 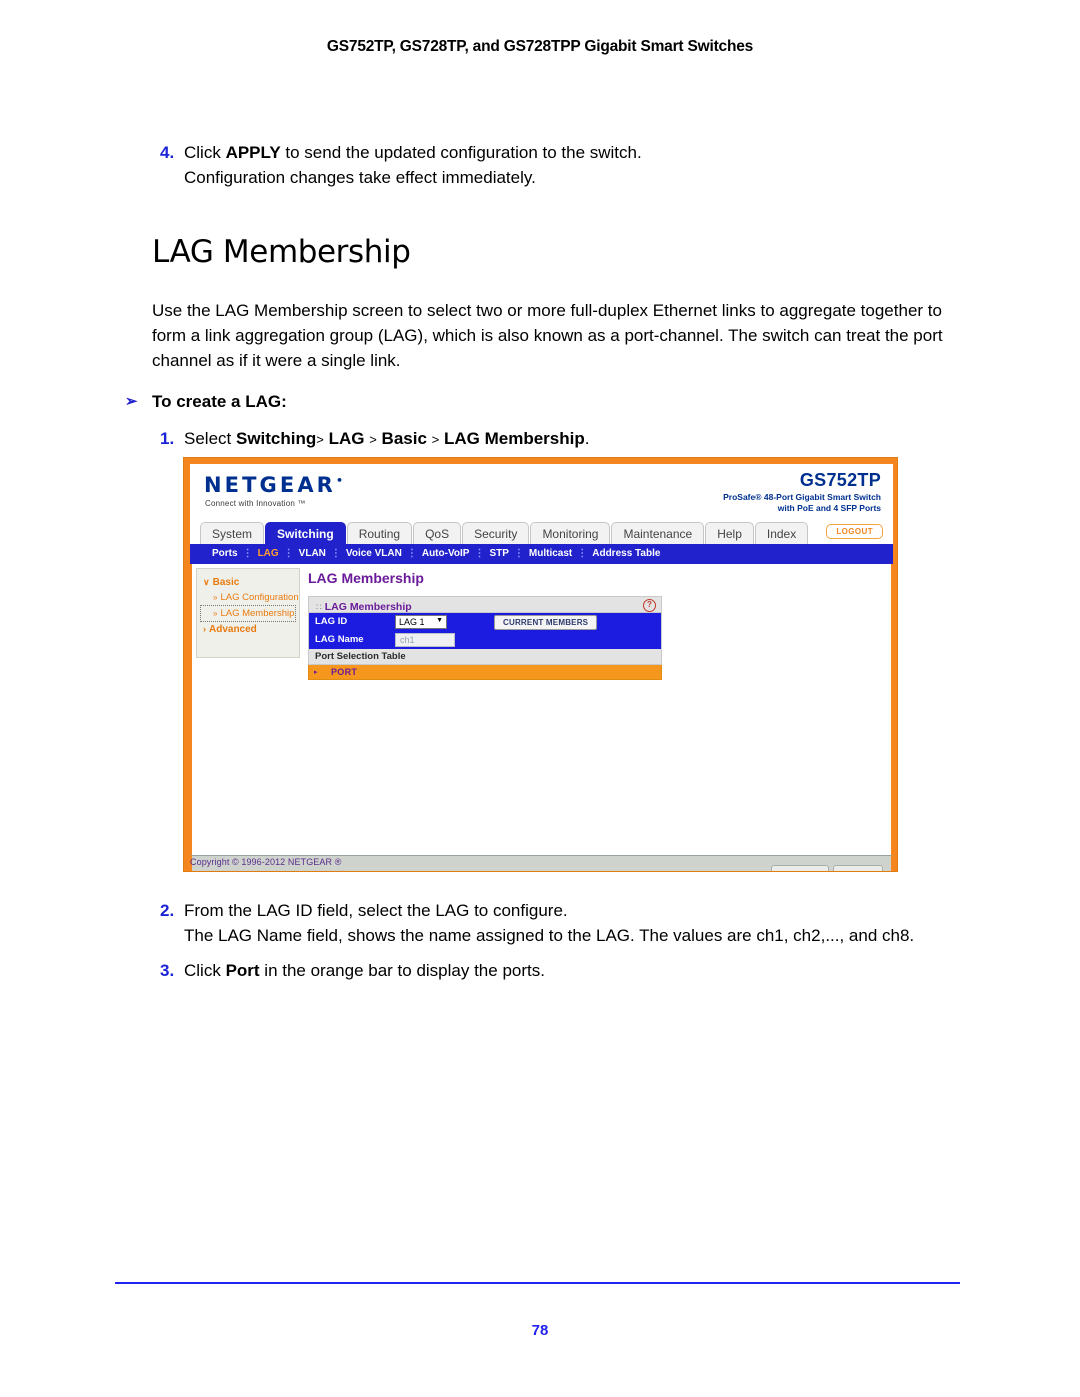 I want to click on sidebar-group-basic: ∨ Basic, so click(x=248, y=582).